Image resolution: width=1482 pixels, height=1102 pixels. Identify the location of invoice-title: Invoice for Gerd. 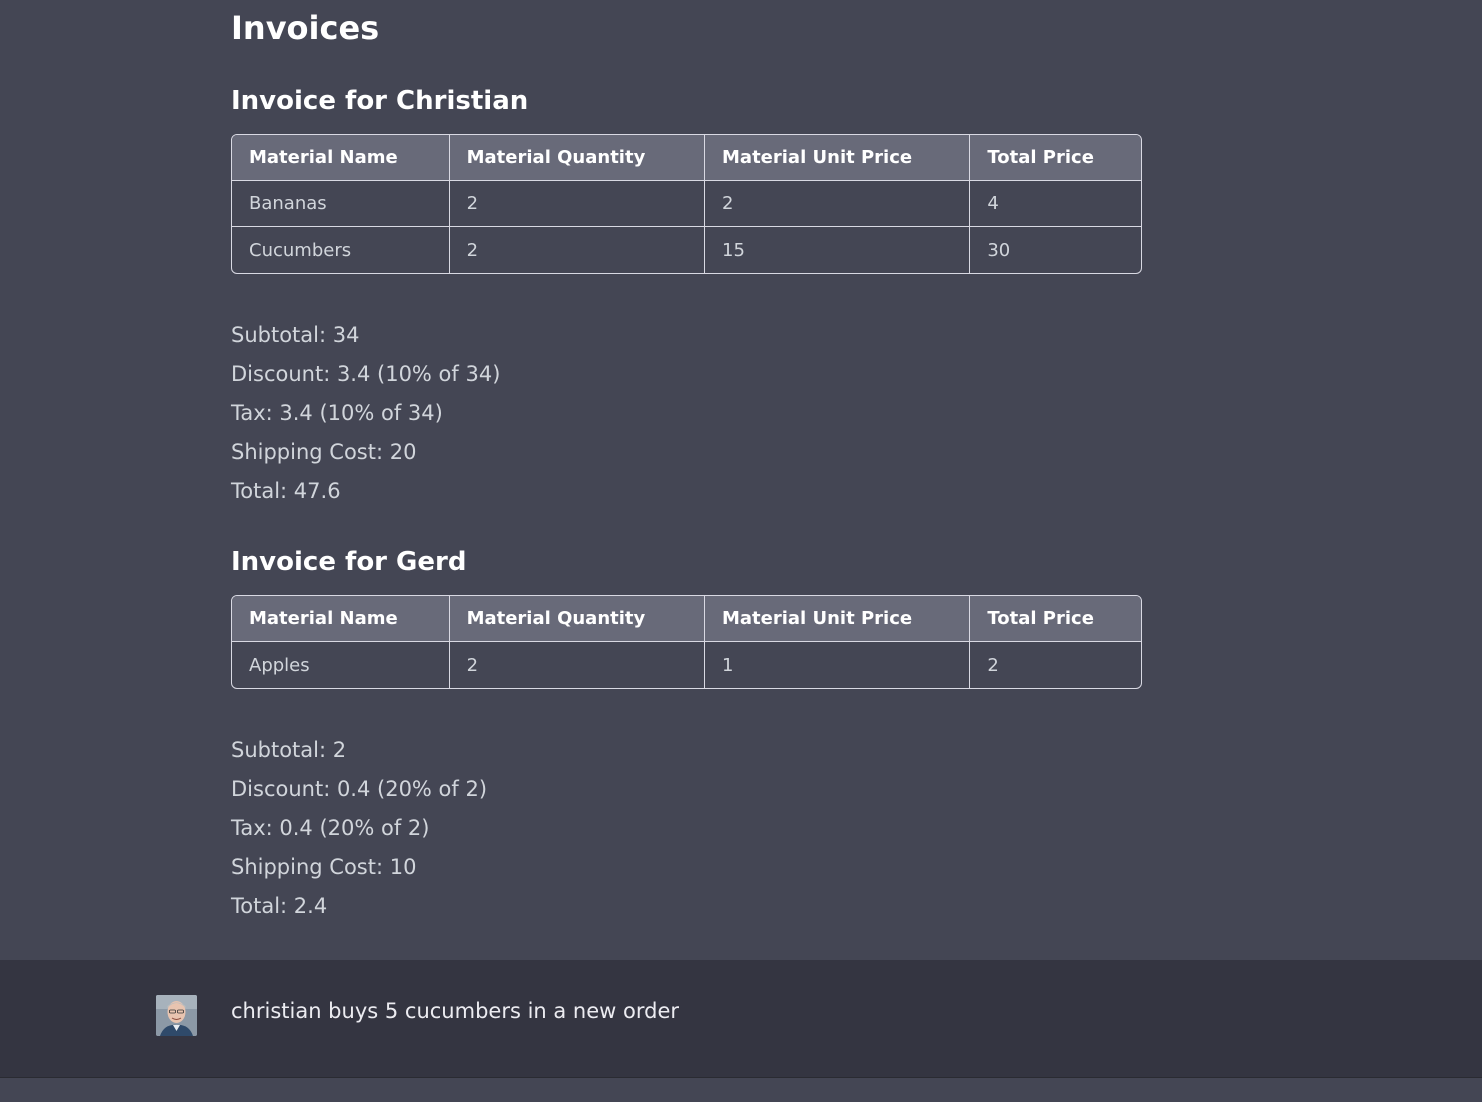
(349, 562).